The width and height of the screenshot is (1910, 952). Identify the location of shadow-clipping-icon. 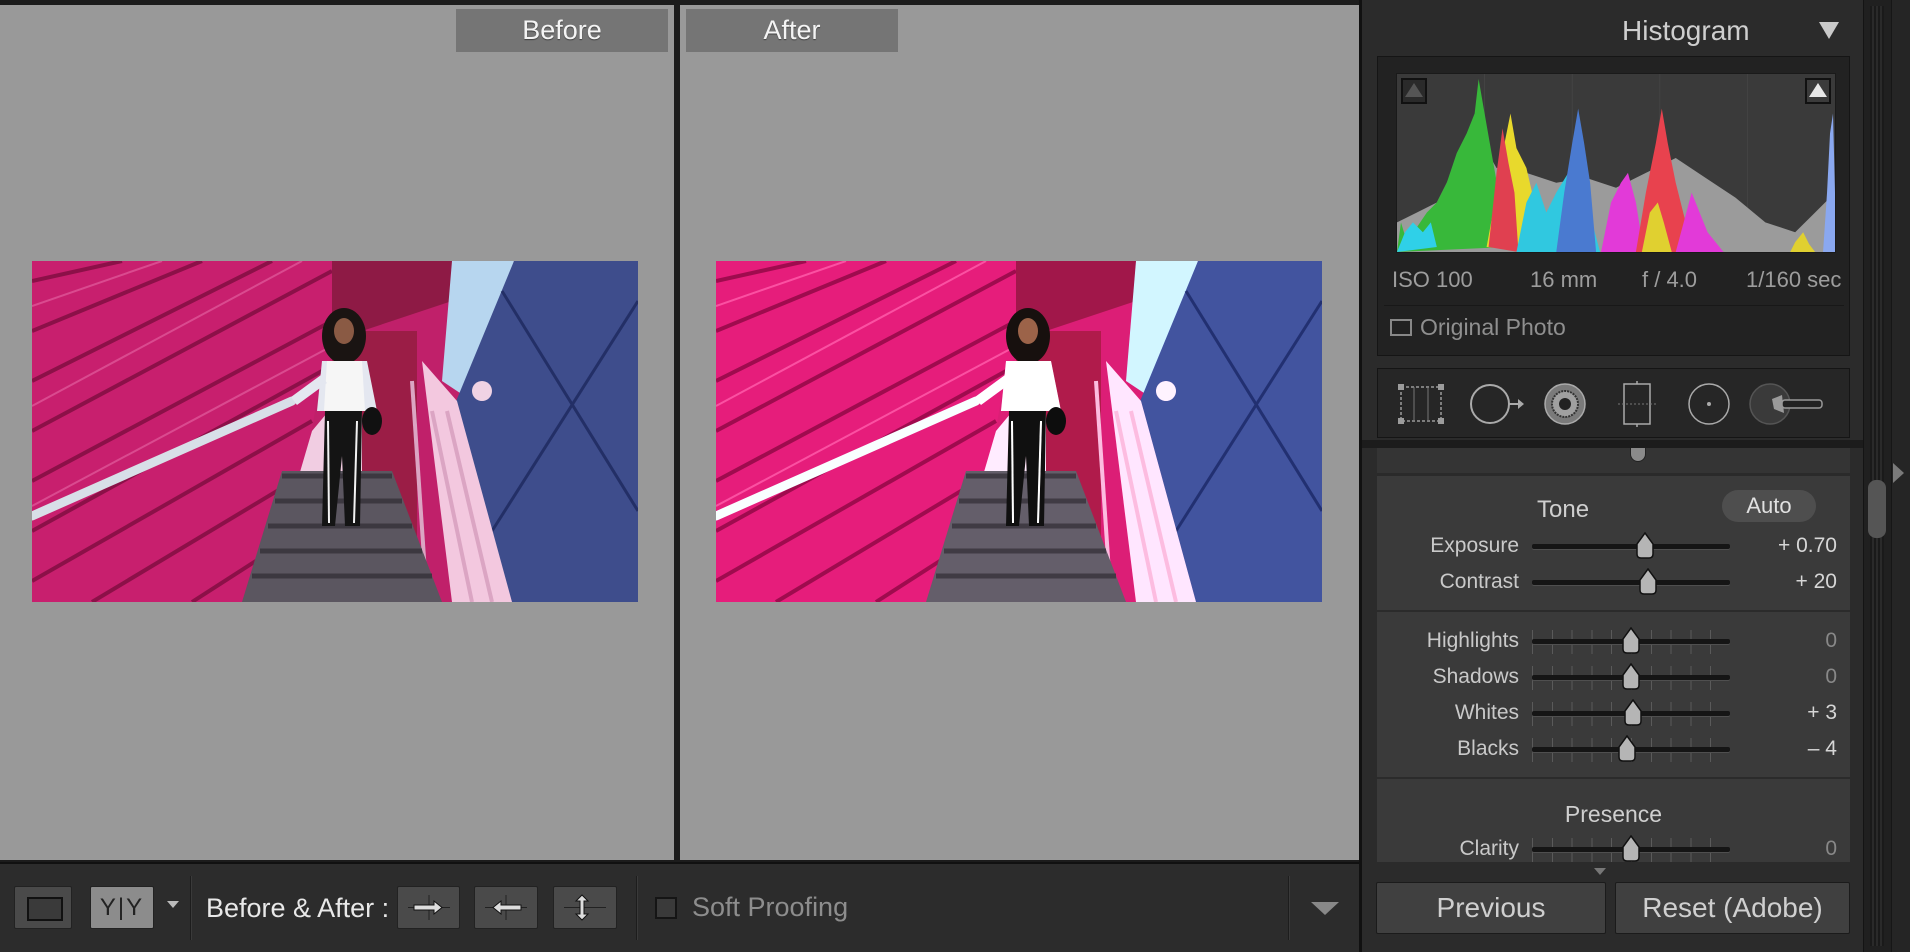
(1414, 91).